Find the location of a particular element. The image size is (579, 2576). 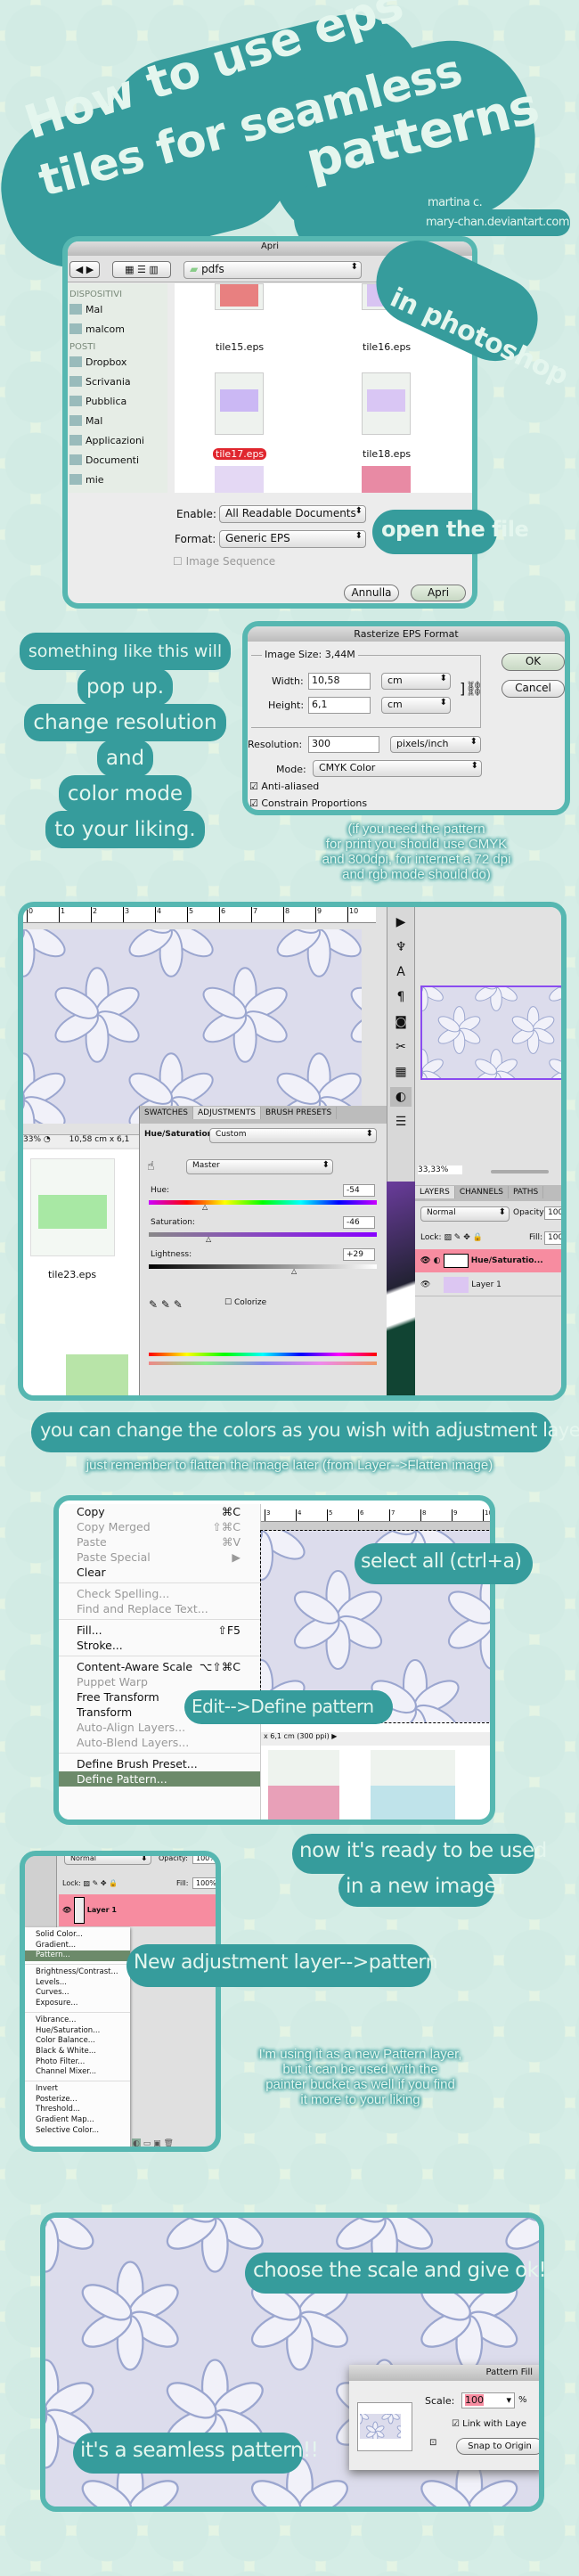

hue-slider-thumb: △ is located at coordinates (205, 1207).